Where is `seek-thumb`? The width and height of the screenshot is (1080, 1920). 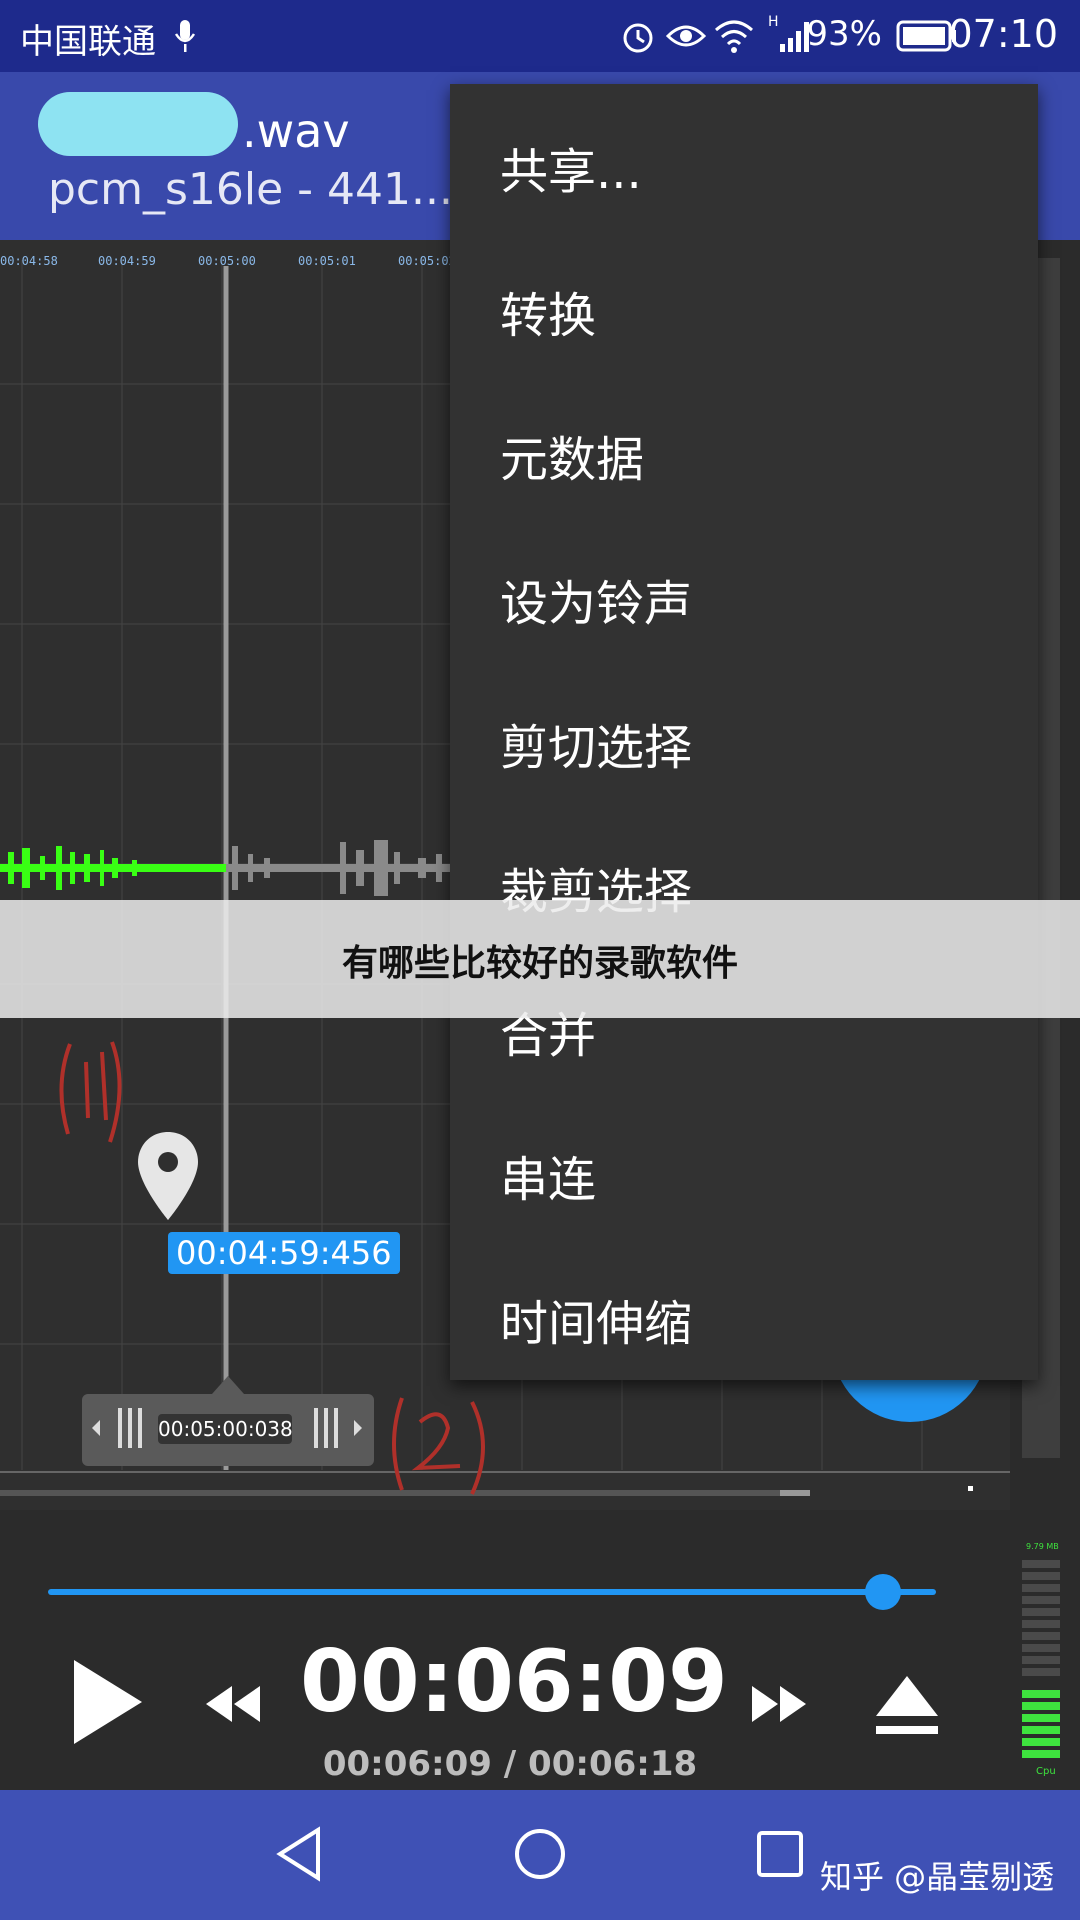
seek-thumb is located at coordinates (882, 1592).